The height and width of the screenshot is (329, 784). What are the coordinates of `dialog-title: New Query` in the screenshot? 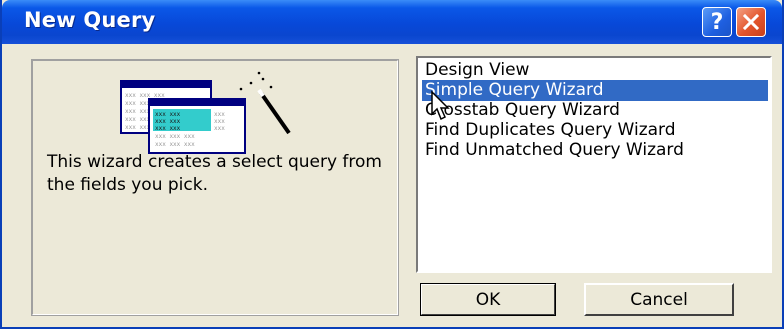 It's located at (90, 20).